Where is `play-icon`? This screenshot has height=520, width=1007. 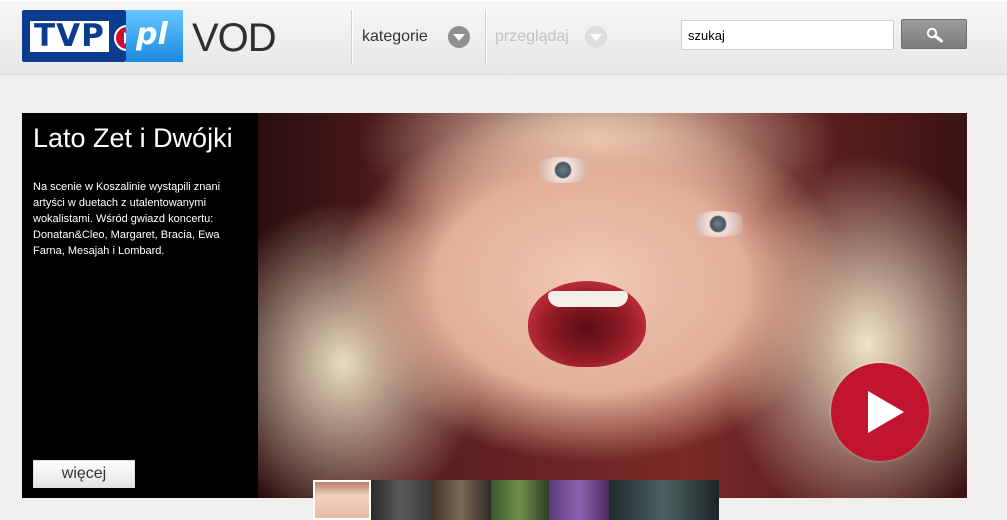
play-icon is located at coordinates (880, 412).